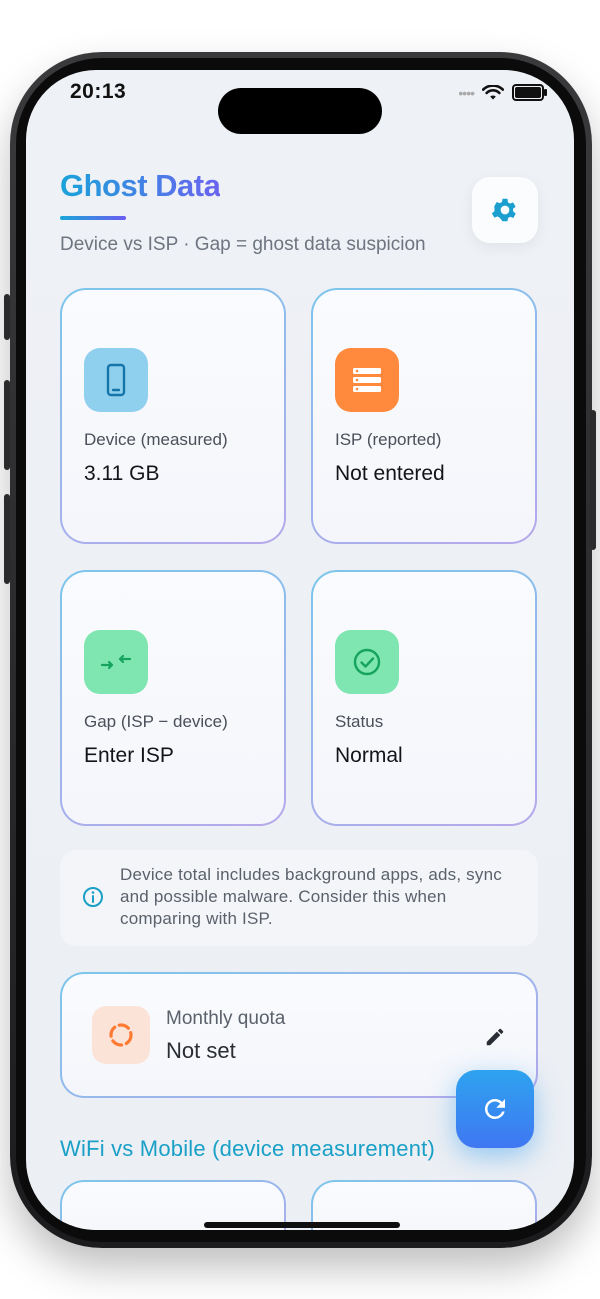  Describe the element at coordinates (226, 1018) in the screenshot. I see `quota-label: Monthly quota` at that location.